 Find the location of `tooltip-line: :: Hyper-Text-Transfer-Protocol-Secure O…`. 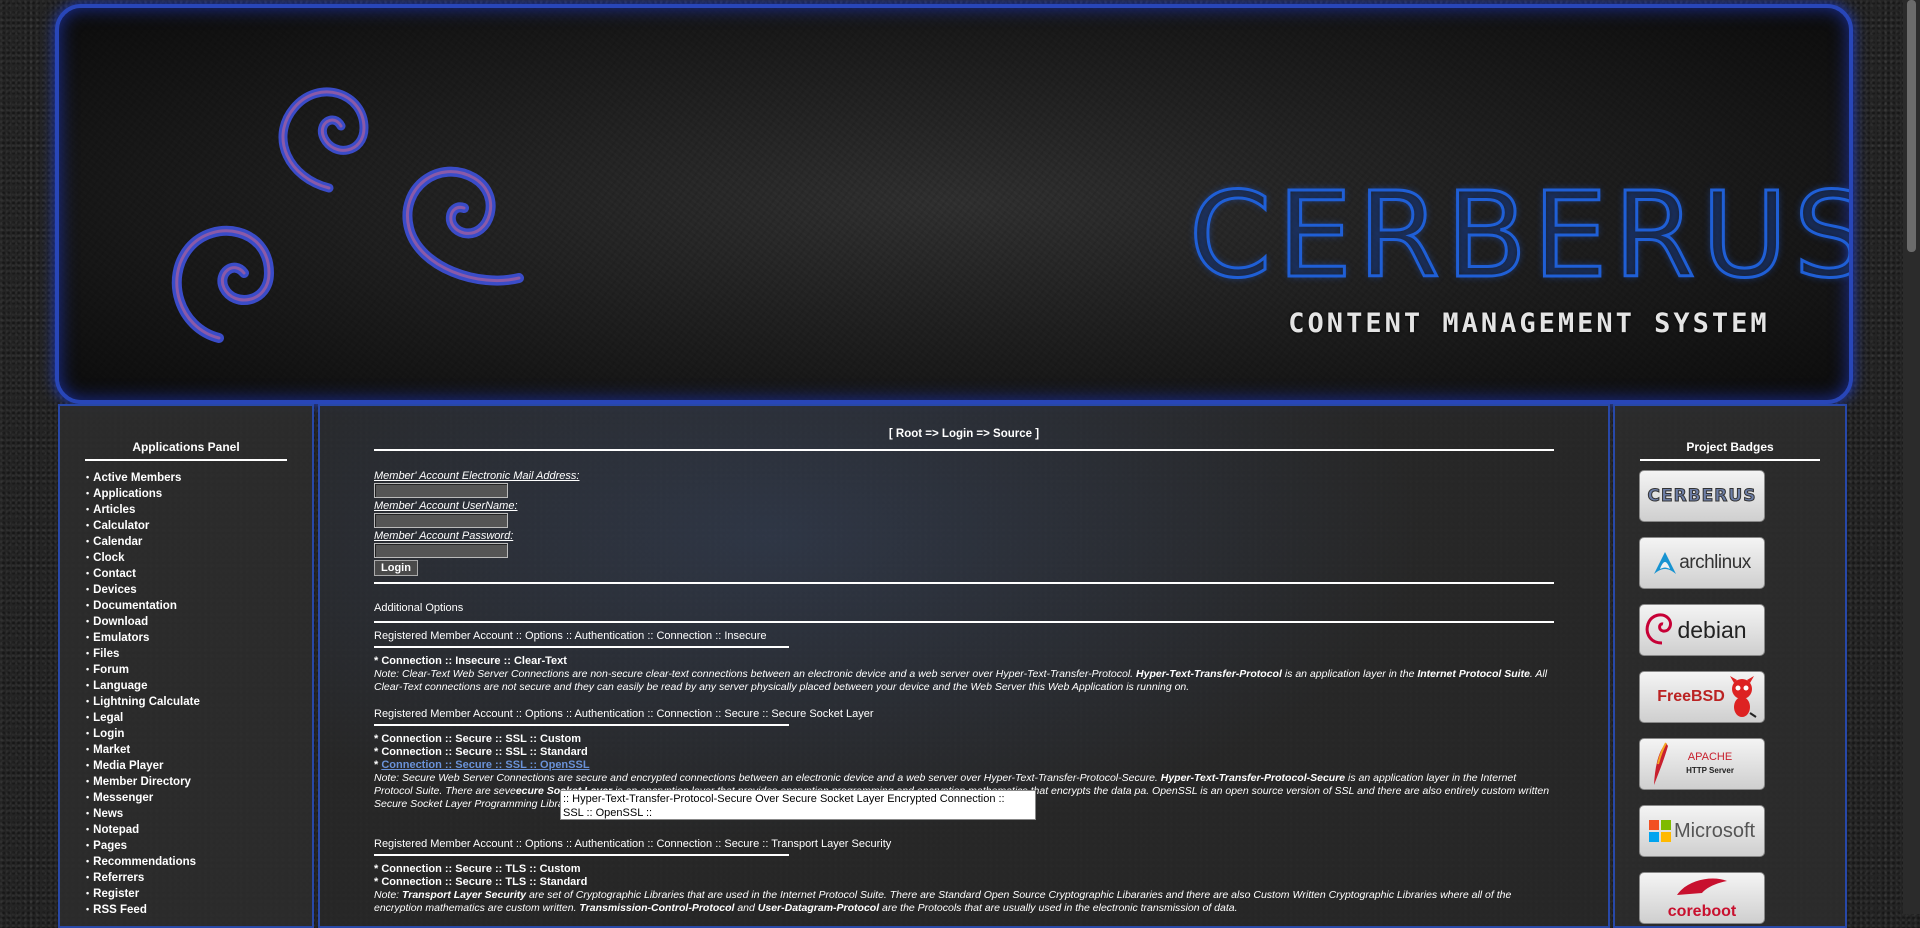

tooltip-line: :: Hyper-Text-Transfer-Protocol-Secure O… is located at coordinates (784, 799).